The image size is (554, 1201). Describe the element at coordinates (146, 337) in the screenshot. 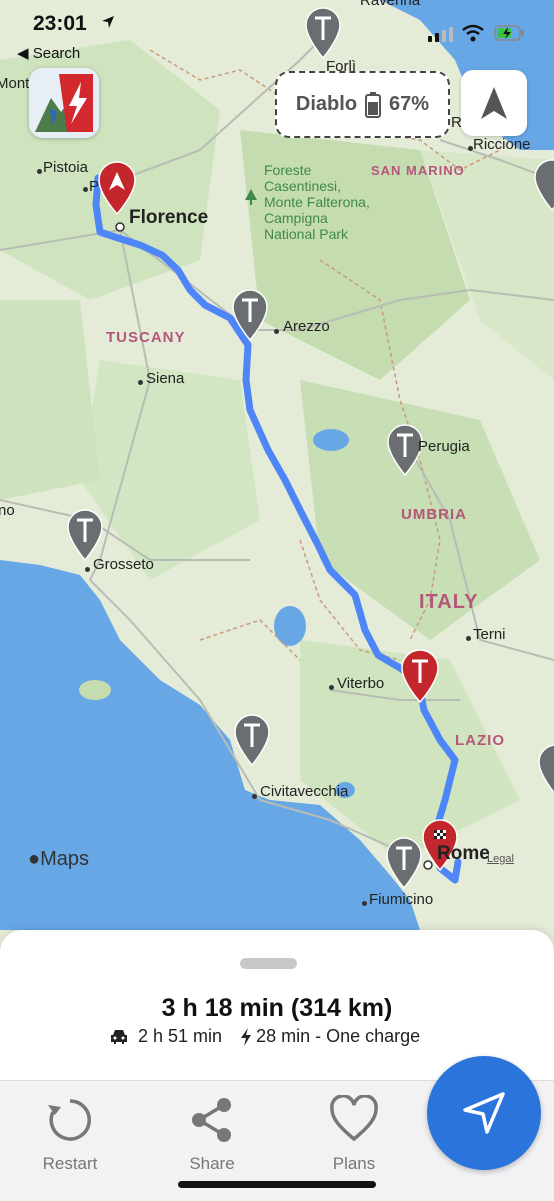

I see `region-label-tuscany: TUSCANY` at that location.